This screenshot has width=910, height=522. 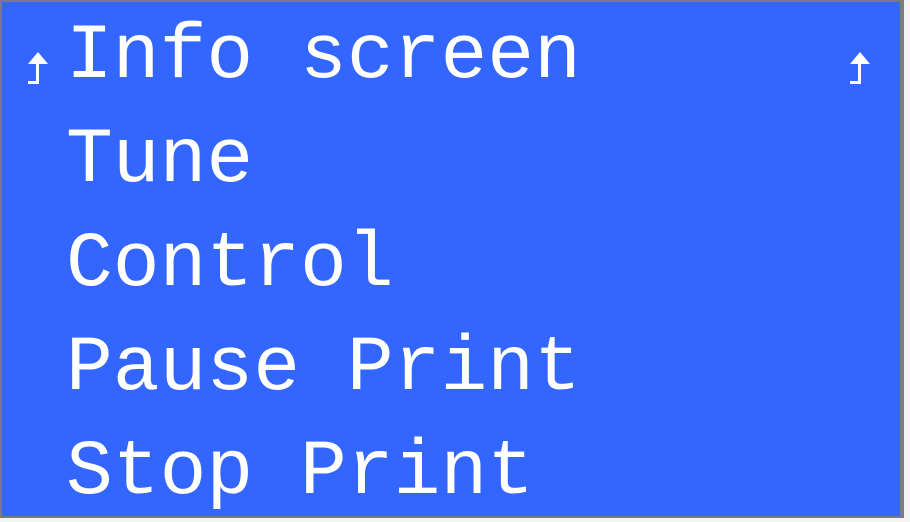 What do you see at coordinates (323, 369) in the screenshot?
I see `menu-item-label: Pause Print` at bounding box center [323, 369].